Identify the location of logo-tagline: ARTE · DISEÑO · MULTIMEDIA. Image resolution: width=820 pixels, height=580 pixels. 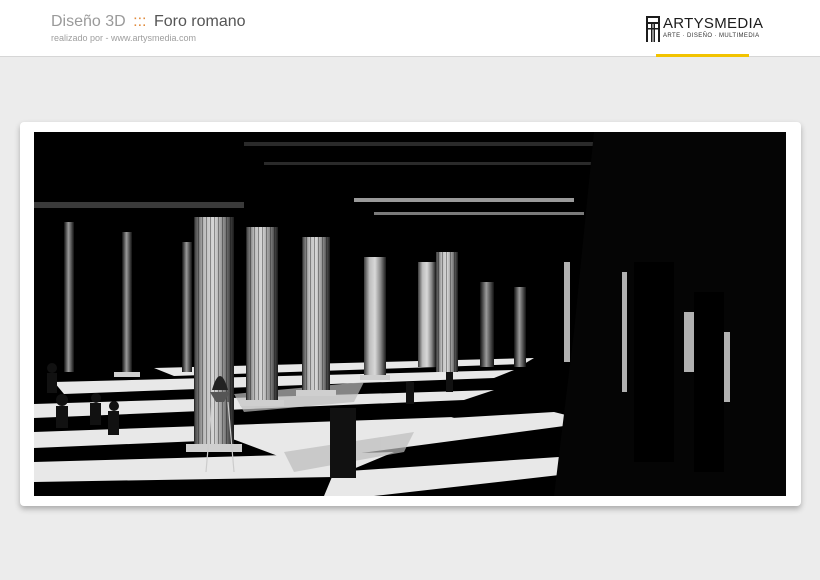
(711, 36).